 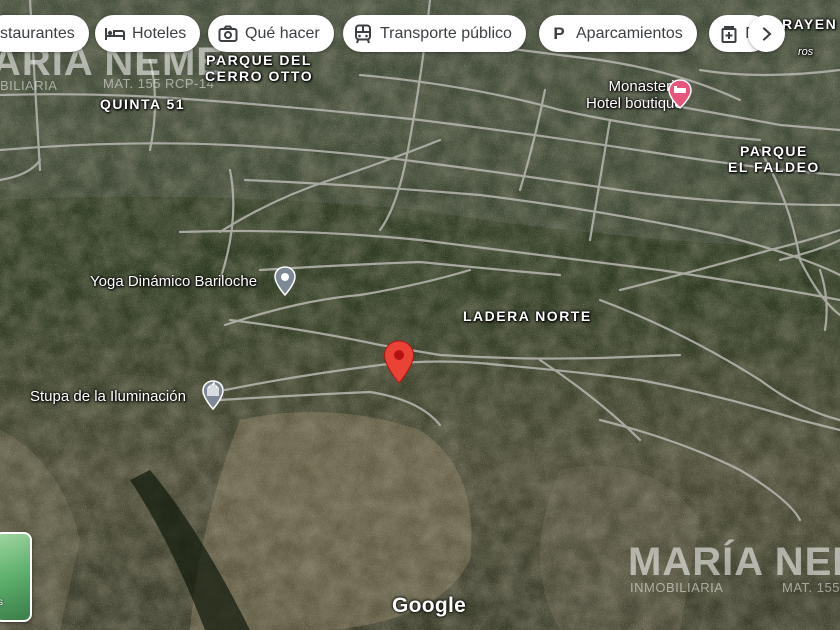 What do you see at coordinates (282, 33) in the screenshot?
I see `chip-label: Qué hacer` at bounding box center [282, 33].